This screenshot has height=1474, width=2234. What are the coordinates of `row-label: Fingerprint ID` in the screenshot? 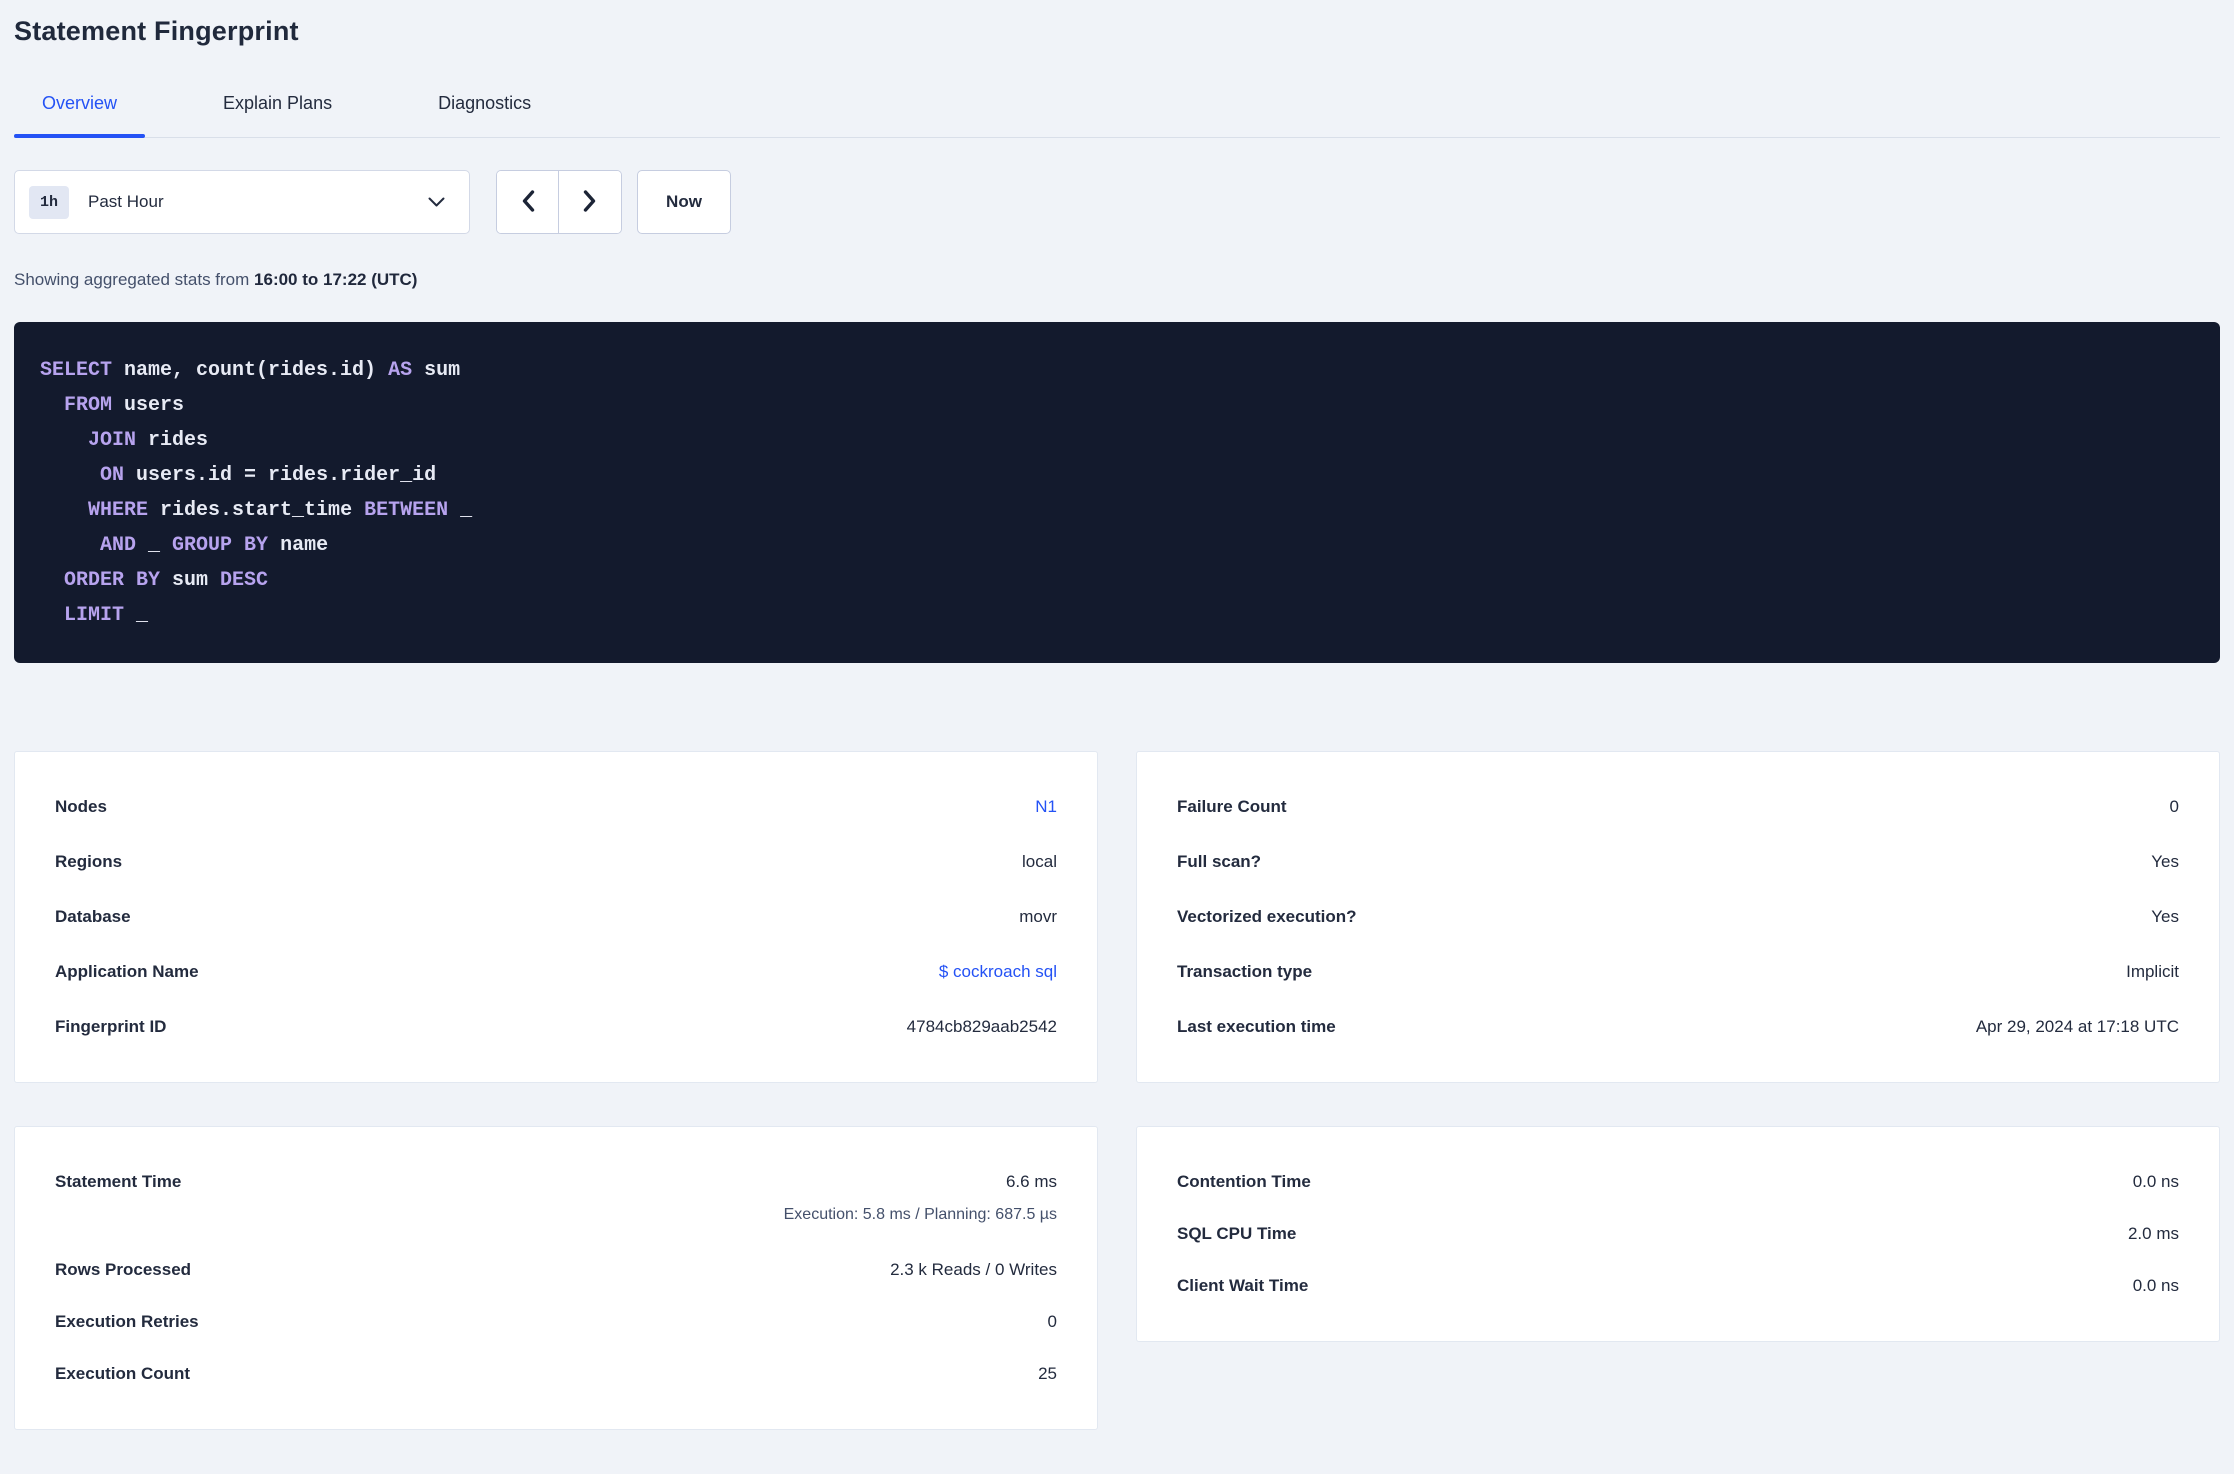 It's located at (111, 1026).